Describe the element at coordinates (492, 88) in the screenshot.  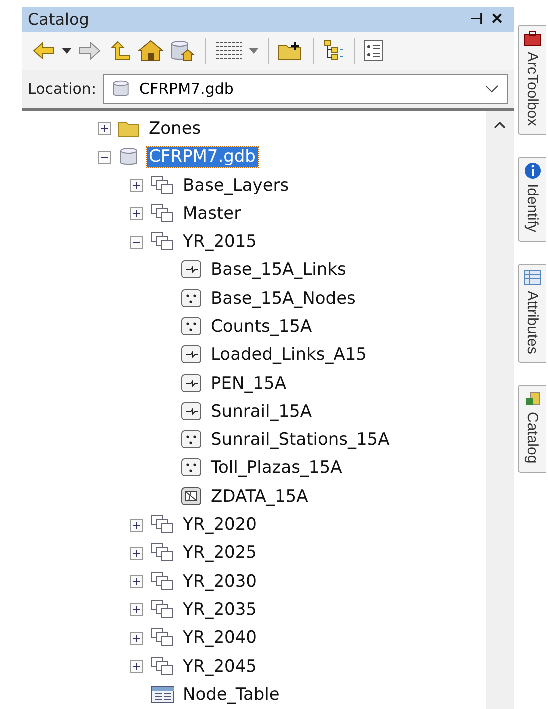
I see `chevron-down-icon` at that location.